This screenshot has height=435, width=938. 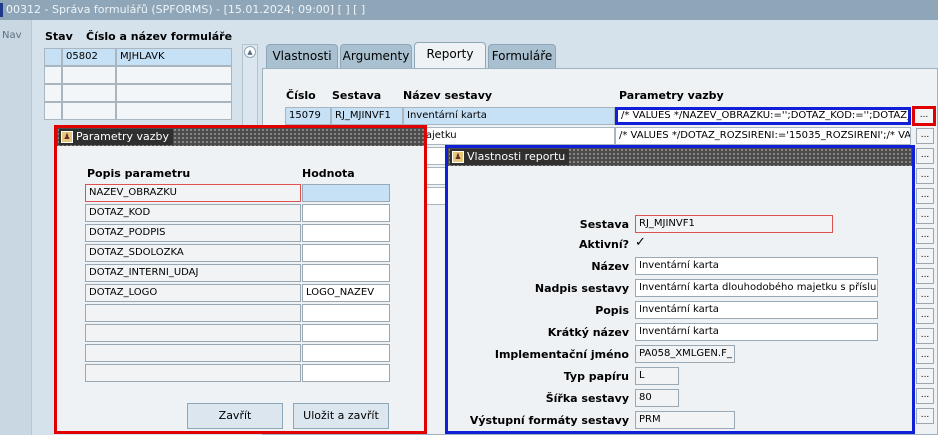 I want to click on param-popis: DOTAZ_LOGO, so click(x=193, y=293).